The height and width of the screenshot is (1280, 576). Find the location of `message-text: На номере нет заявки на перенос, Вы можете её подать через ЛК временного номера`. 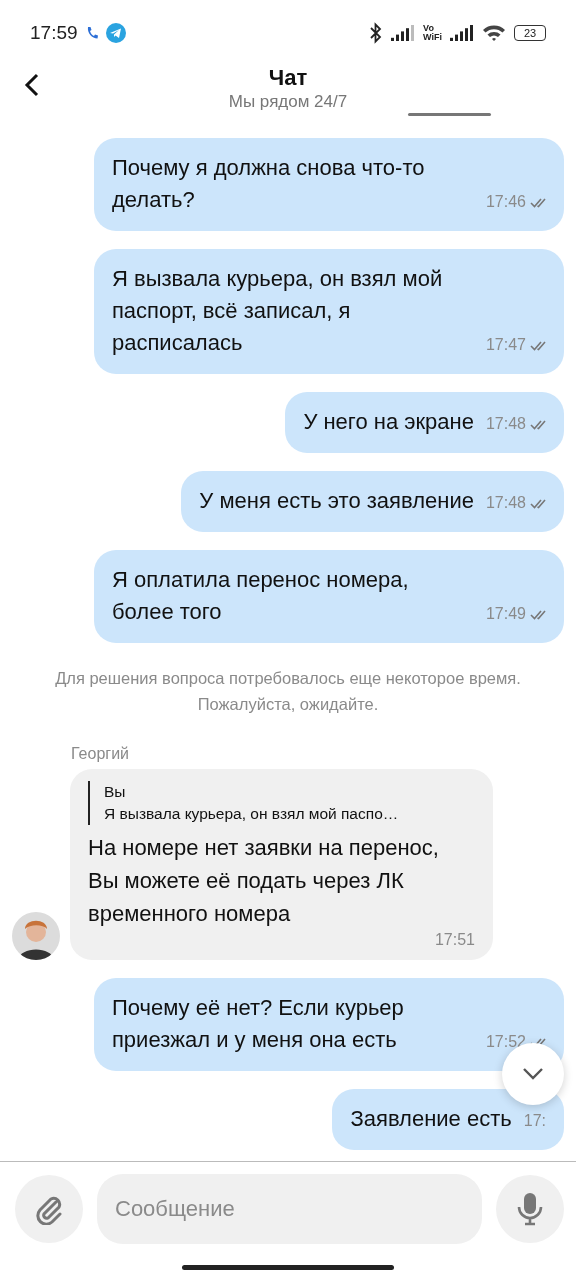

message-text: На номере нет заявки на перенос, Вы можете её подать через ЛК временного номера is located at coordinates (264, 881).